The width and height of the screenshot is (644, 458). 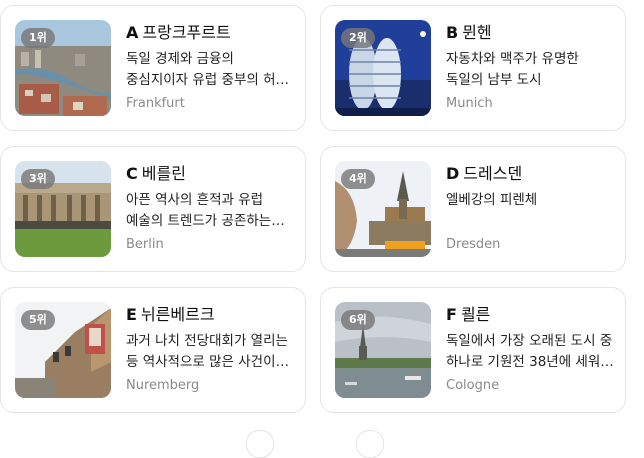 I want to click on city-english-name: Munich, so click(x=469, y=103).